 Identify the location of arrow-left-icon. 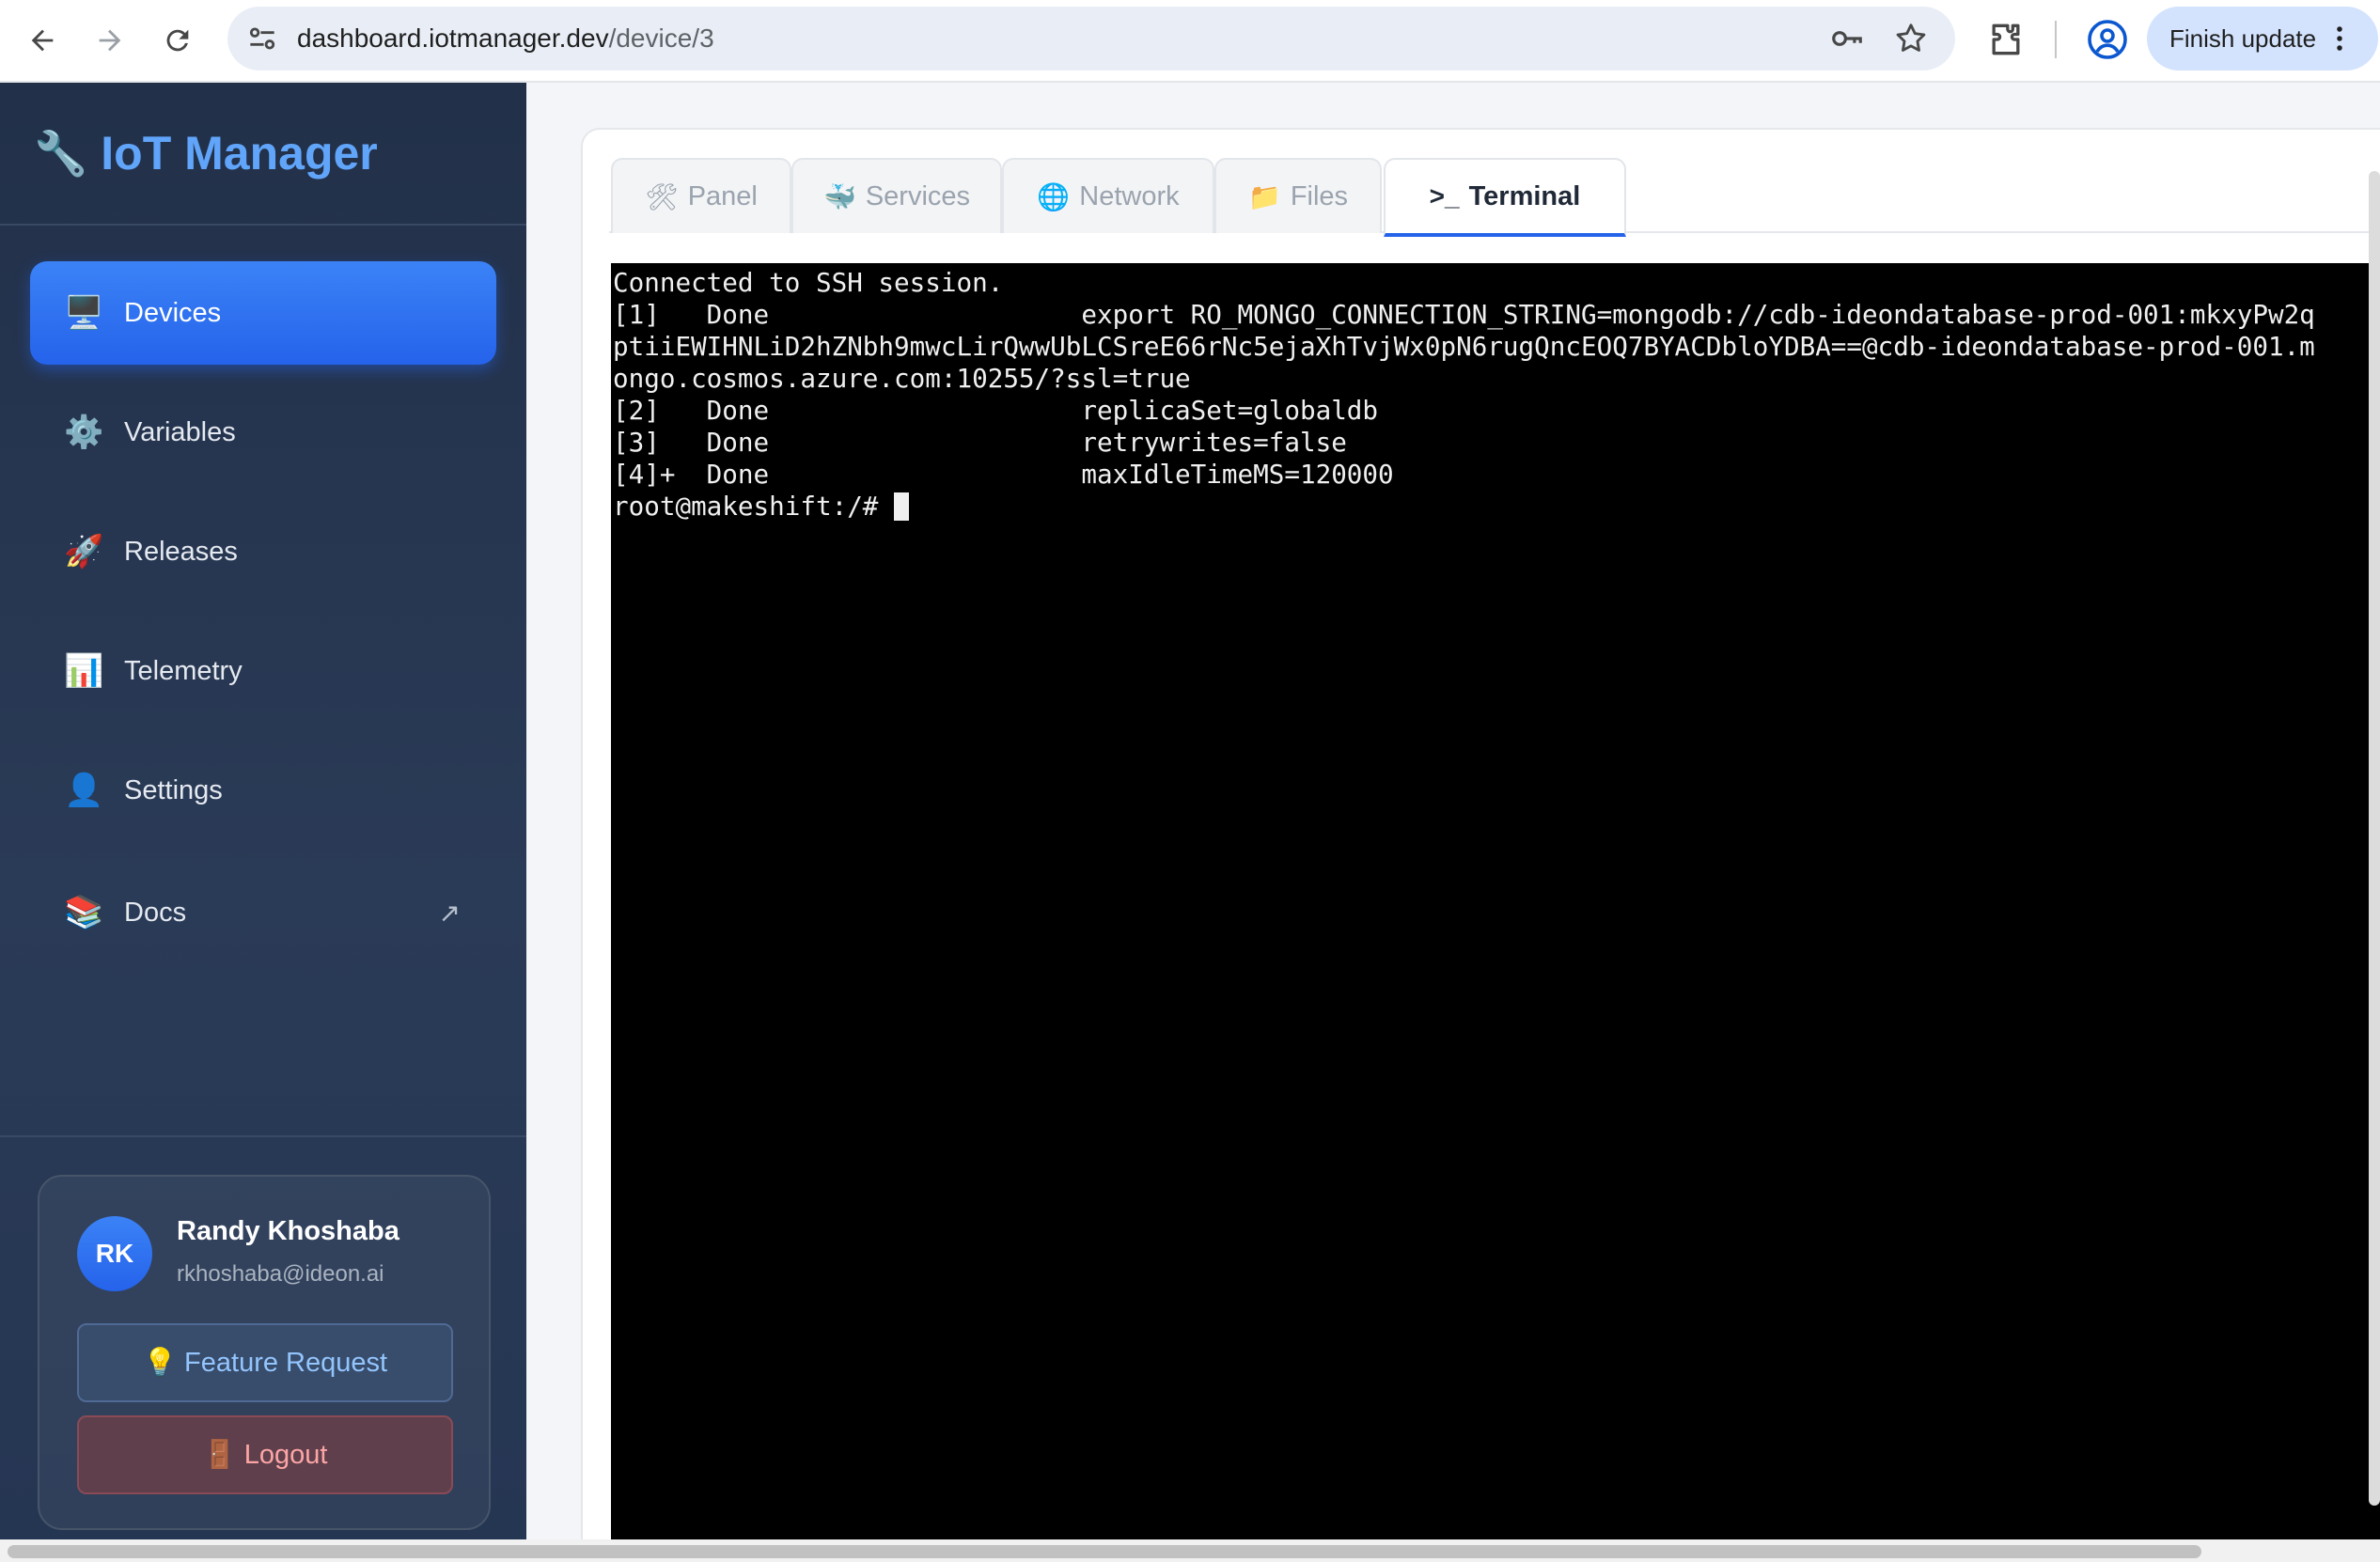
(42, 40).